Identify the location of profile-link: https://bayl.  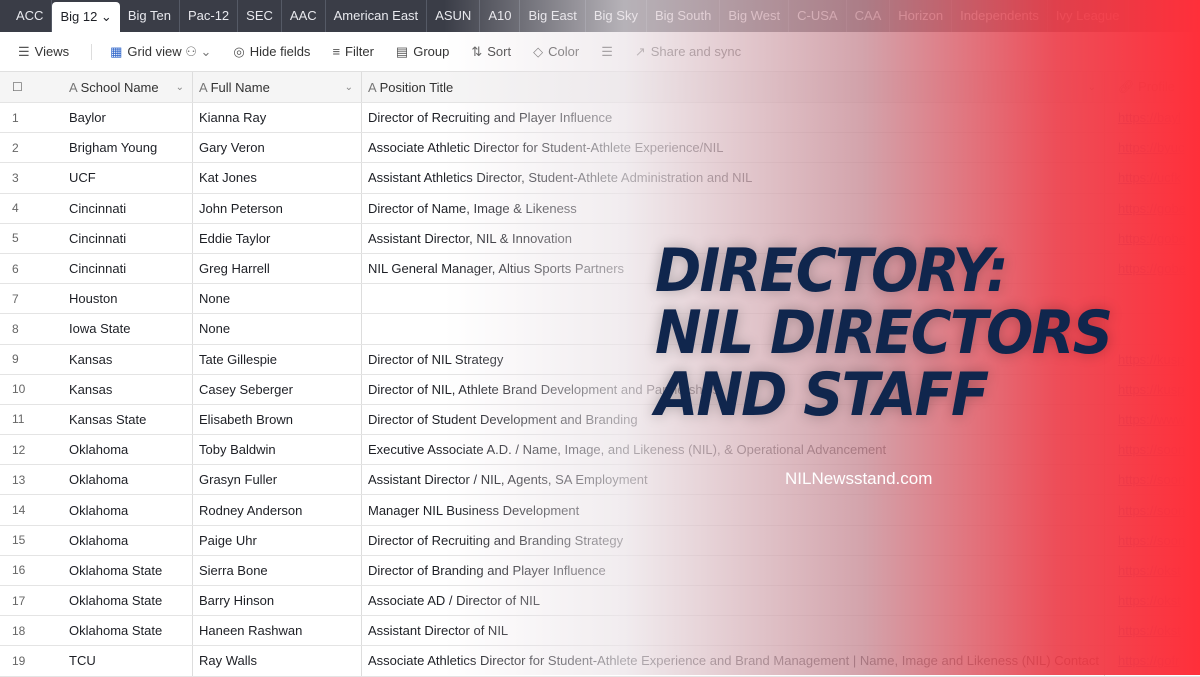
(1143, 117).